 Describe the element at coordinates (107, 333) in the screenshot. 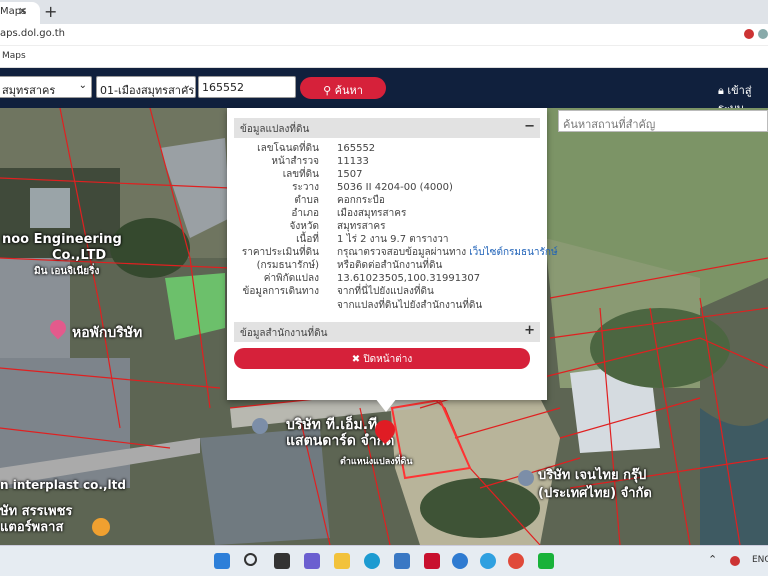

I see `map-label-dorm: หอพักบริษัท` at that location.